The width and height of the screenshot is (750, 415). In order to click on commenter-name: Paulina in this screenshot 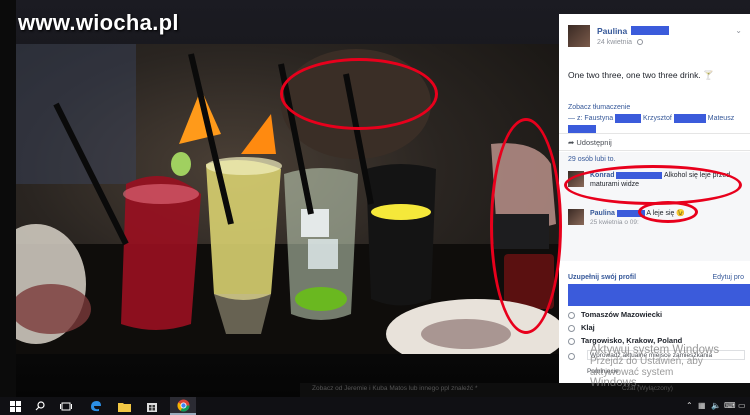, I will do `click(602, 213)`.